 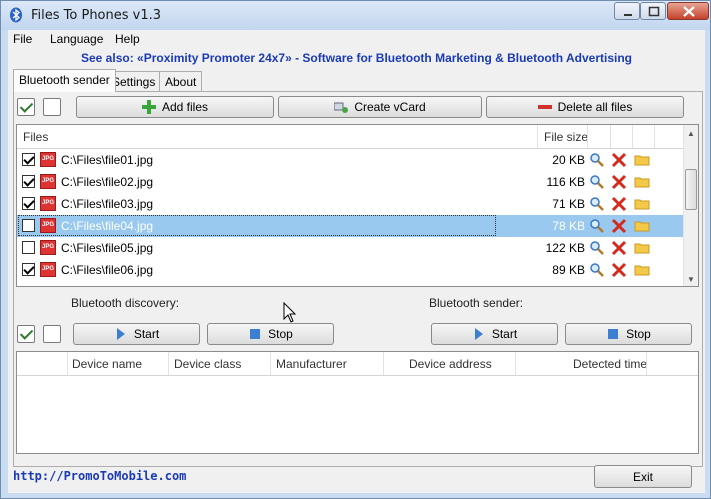 I want to click on file-path: C:\Files\file06.jpg, so click(x=107, y=270).